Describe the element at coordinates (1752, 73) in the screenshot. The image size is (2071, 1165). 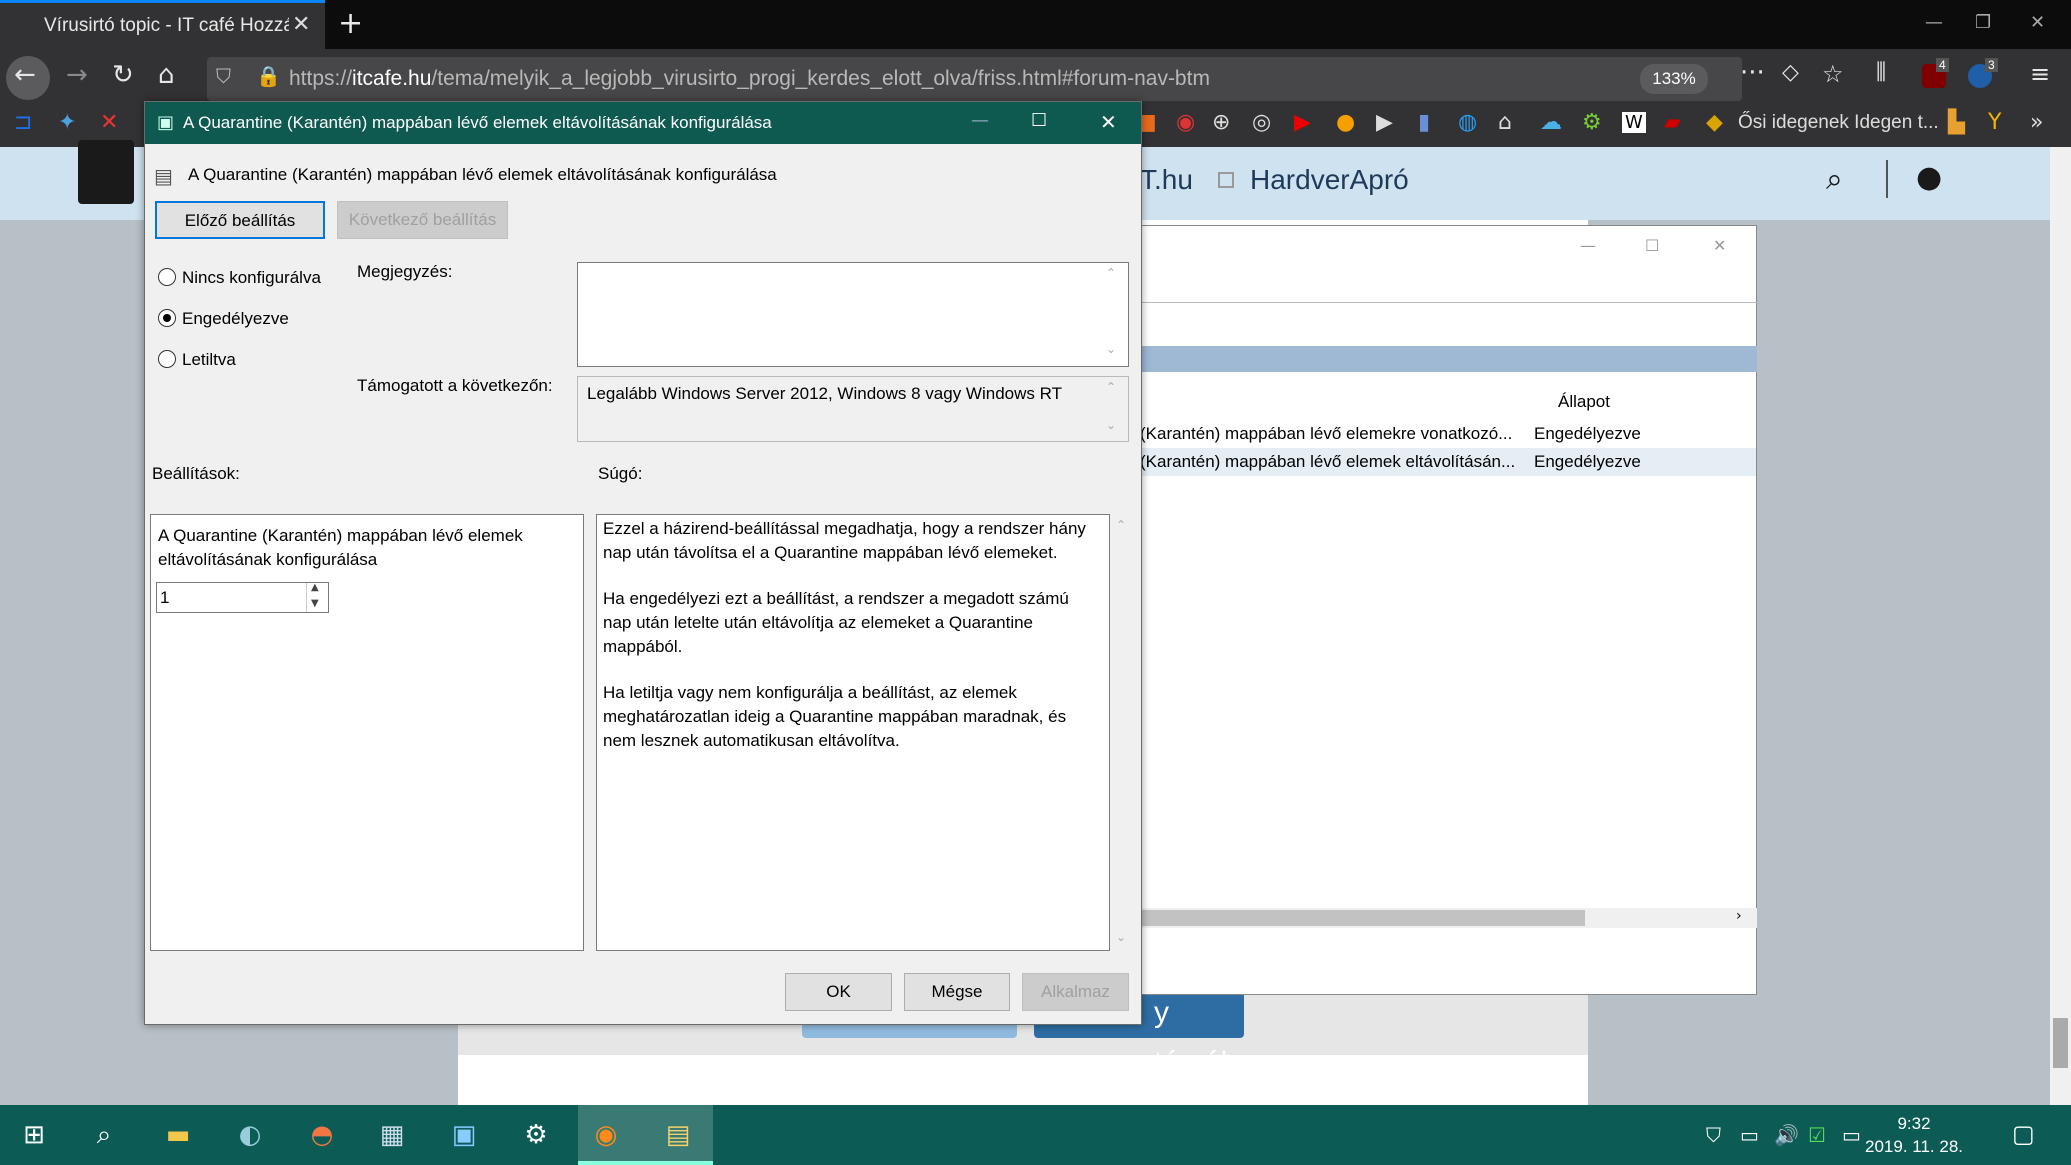
I see `more-actions-icon: ···` at that location.